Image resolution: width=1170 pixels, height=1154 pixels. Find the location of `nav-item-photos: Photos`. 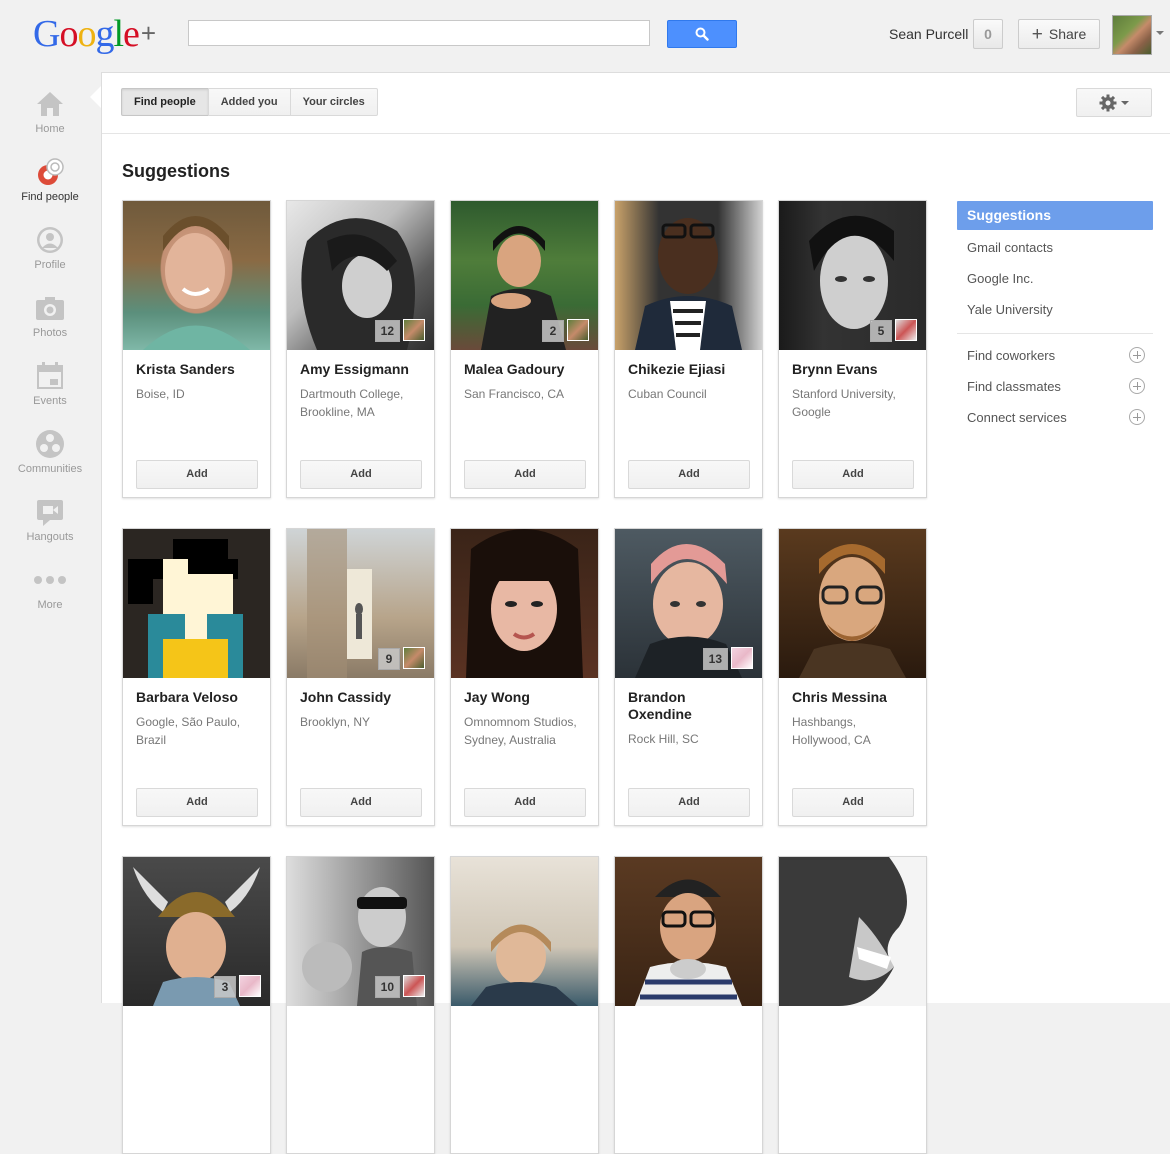

nav-item-photos: Photos is located at coordinates (50, 316).